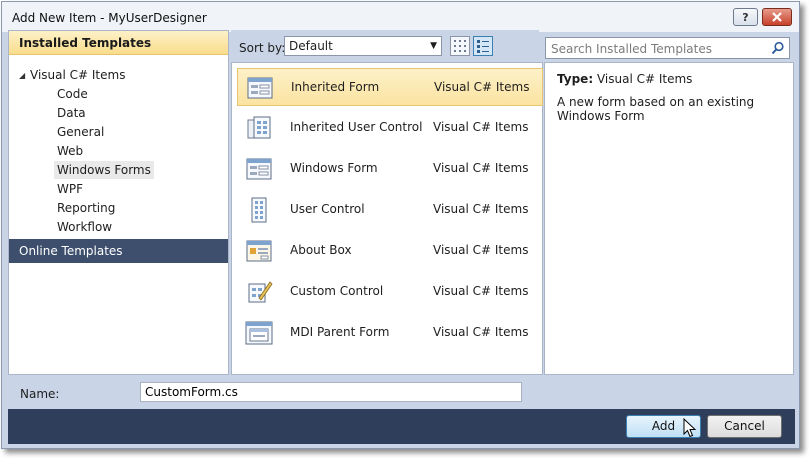 The width and height of the screenshot is (809, 459). I want to click on installed-templates-header: Installed Templates, so click(118, 43).